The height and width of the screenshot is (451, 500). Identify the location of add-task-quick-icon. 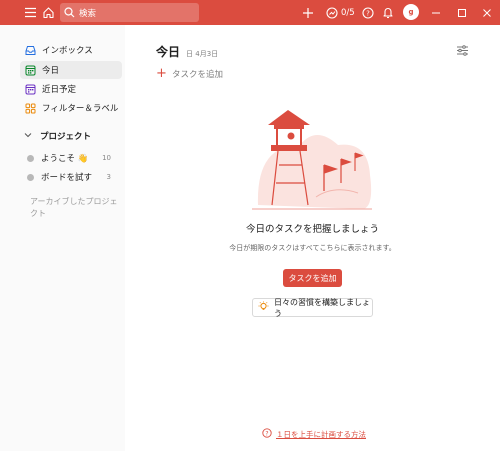
(307, 12).